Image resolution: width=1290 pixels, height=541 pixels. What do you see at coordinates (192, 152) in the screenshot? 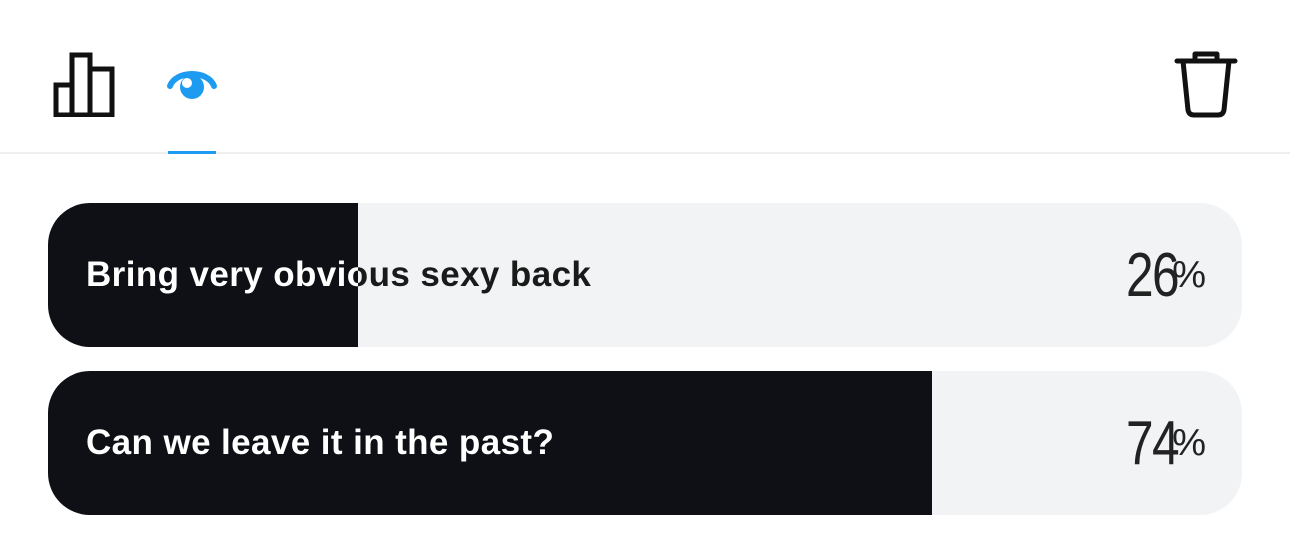
I see `active-tab-indicator` at bounding box center [192, 152].